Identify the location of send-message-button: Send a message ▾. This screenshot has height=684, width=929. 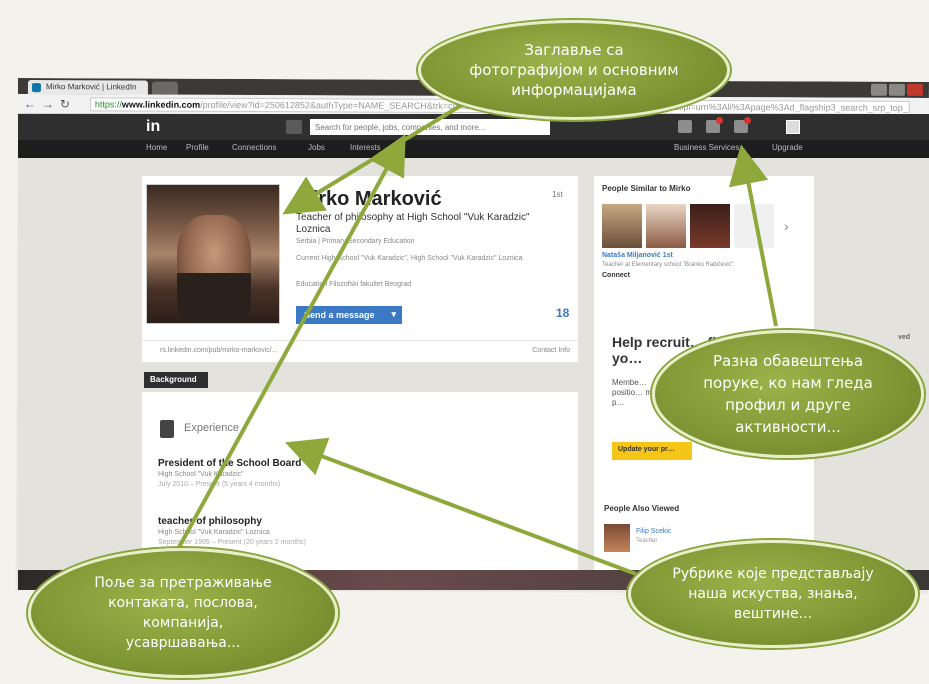
(349, 315).